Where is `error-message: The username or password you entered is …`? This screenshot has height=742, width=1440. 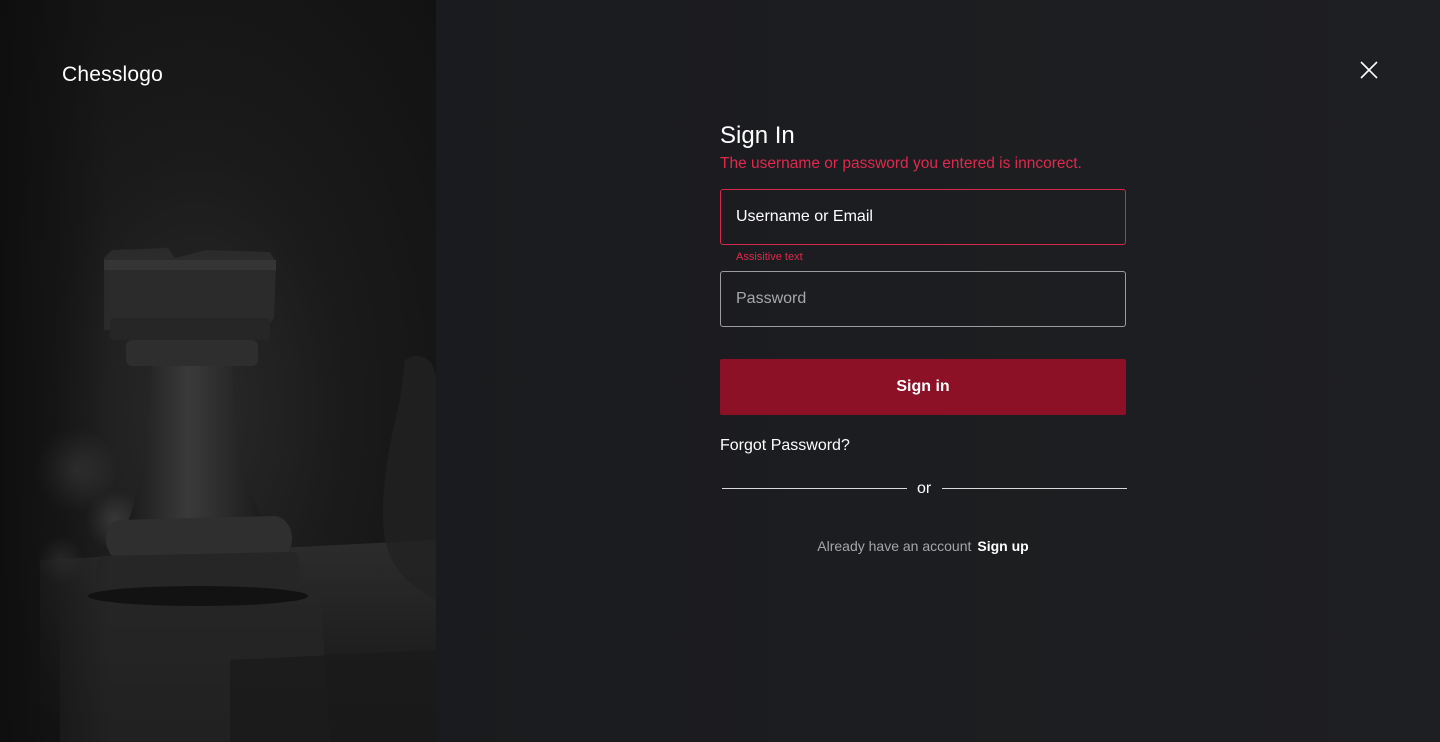 error-message: The username or password you entered is … is located at coordinates (901, 163).